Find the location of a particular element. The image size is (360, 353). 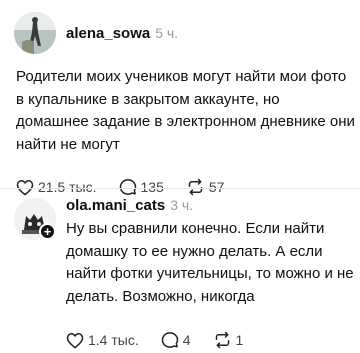

like-count: 21.5 тыс. is located at coordinates (67, 187).